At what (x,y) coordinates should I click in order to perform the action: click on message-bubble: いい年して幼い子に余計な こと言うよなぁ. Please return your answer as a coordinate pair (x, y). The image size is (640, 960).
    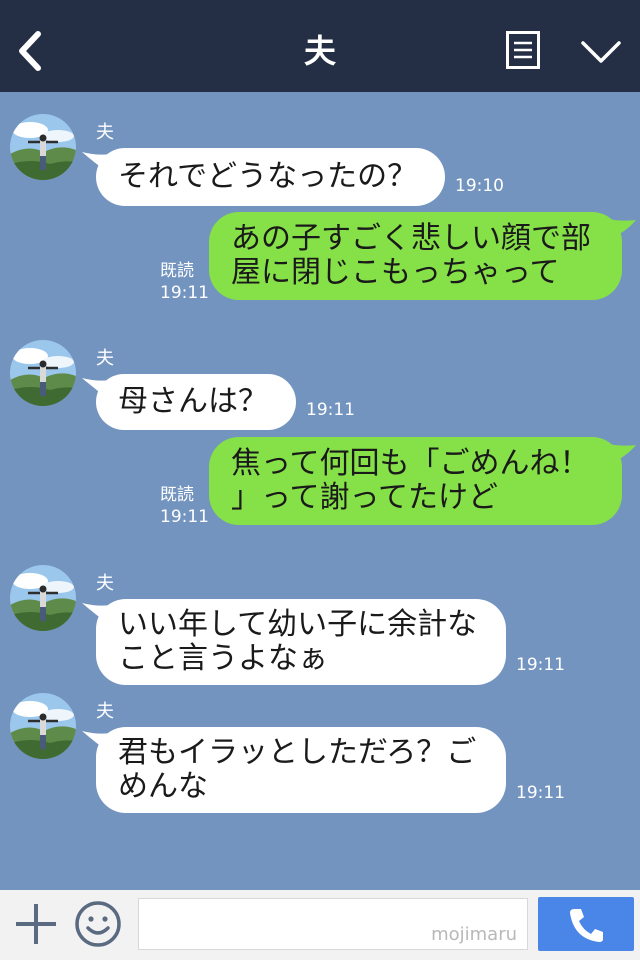
    Looking at the image, I should click on (301, 642).